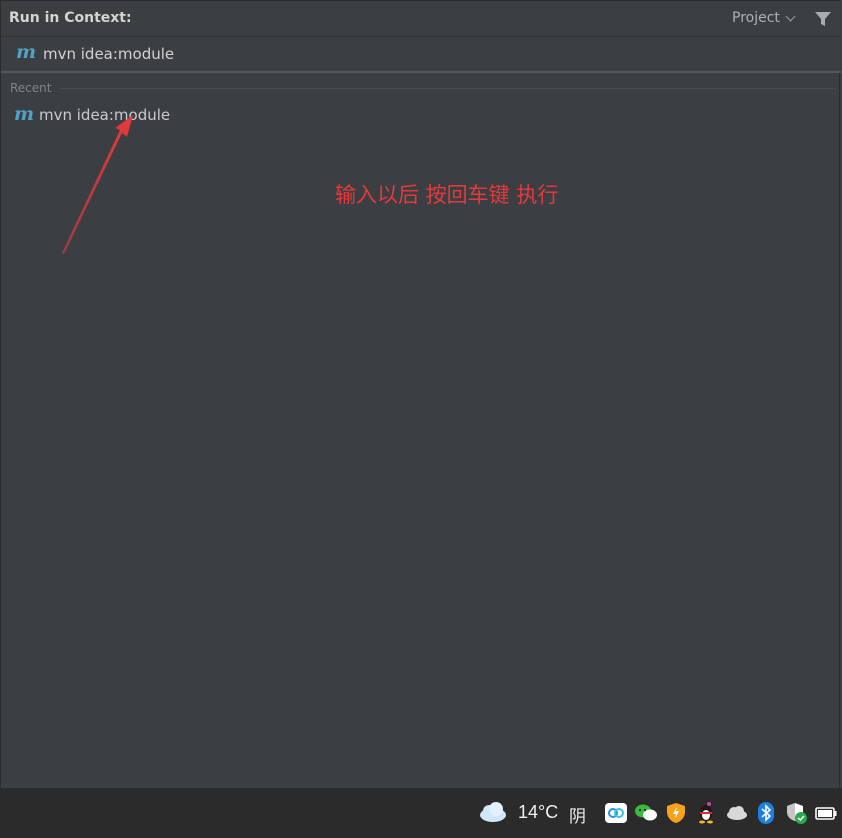 This screenshot has width=842, height=838. I want to click on recent-label: Recent, so click(31, 88).